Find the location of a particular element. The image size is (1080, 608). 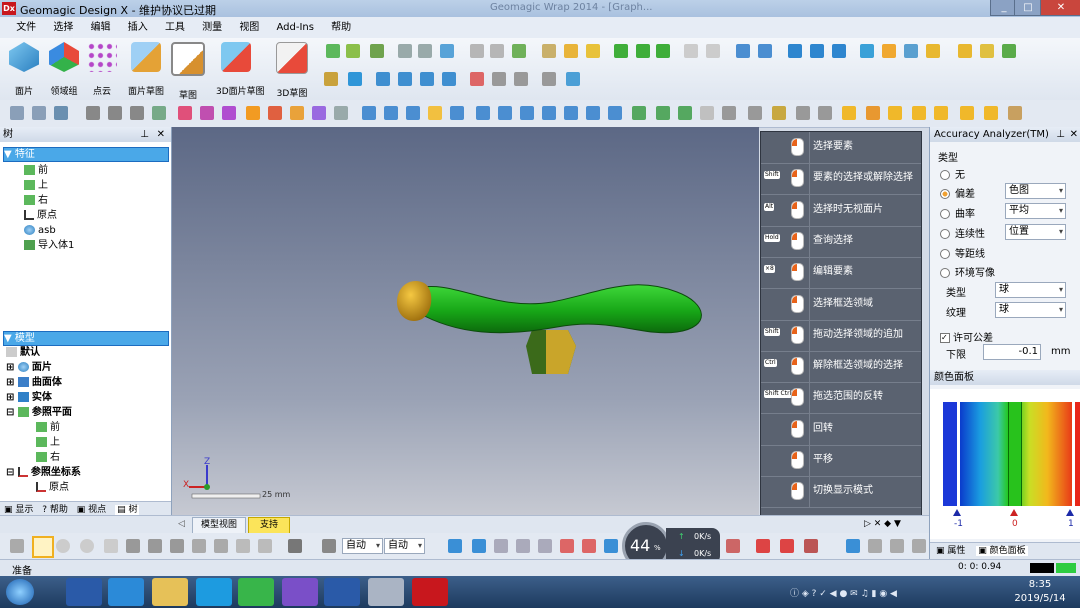

tool-13-icon is located at coordinates (853, 546).